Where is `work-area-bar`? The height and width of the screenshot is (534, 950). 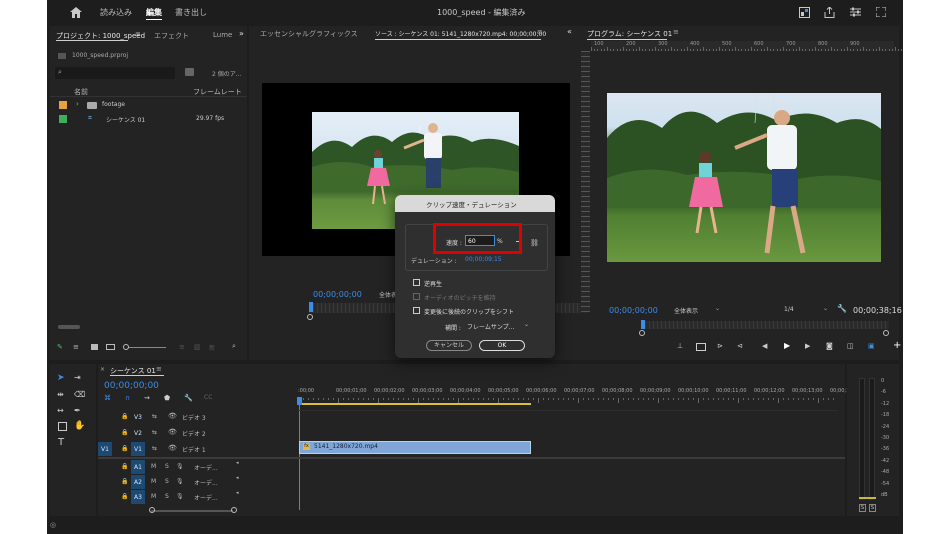
work-area-bar is located at coordinates (415, 404).